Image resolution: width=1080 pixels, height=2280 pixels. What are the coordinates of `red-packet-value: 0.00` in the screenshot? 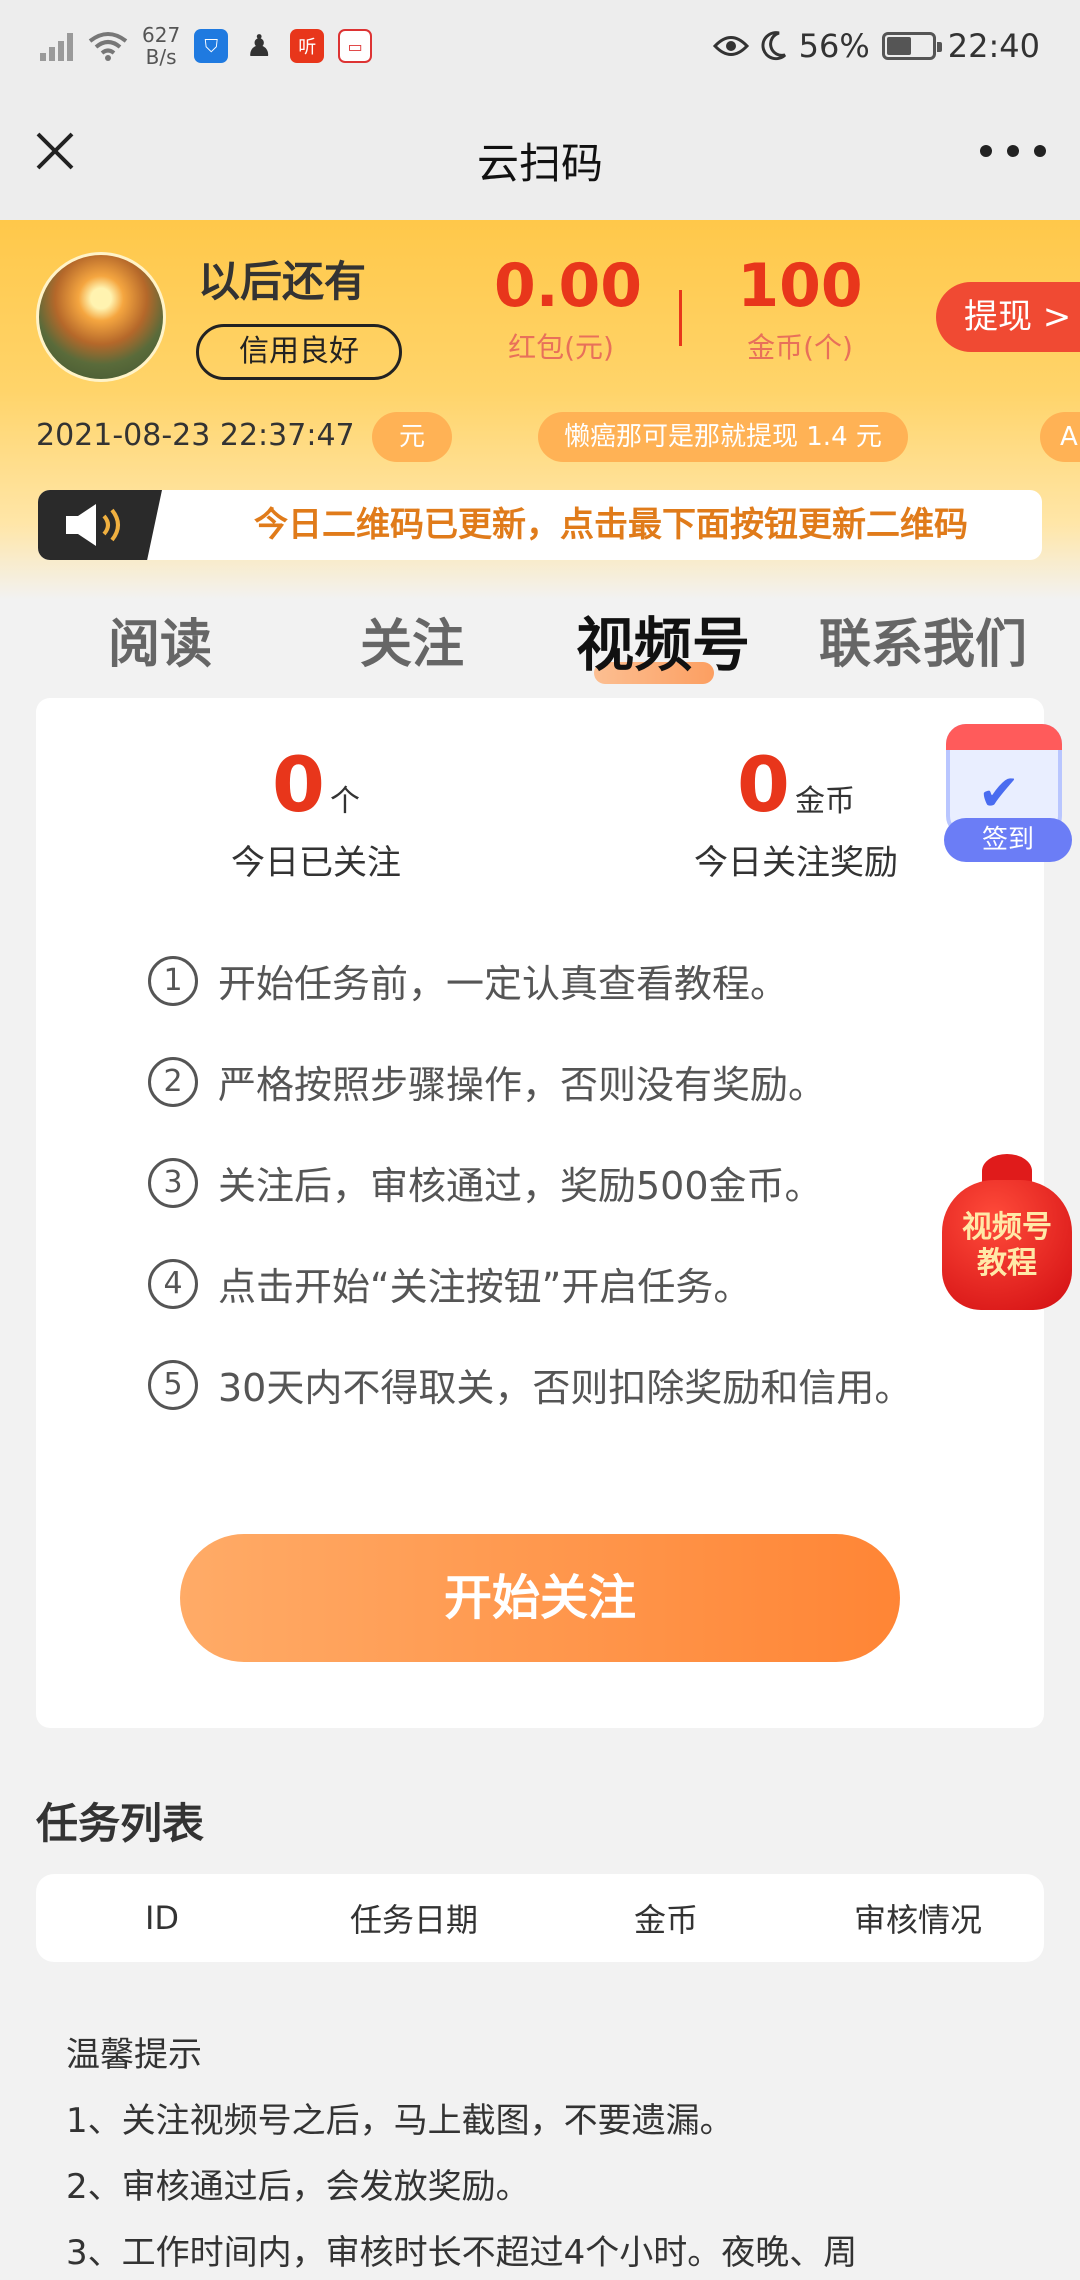 It's located at (568, 286).